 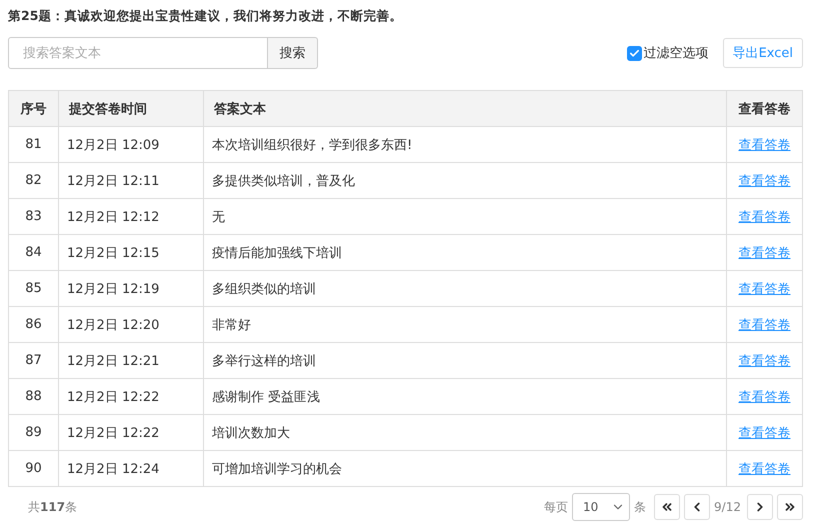 What do you see at coordinates (697, 507) in the screenshot?
I see `previous-page-button` at bounding box center [697, 507].